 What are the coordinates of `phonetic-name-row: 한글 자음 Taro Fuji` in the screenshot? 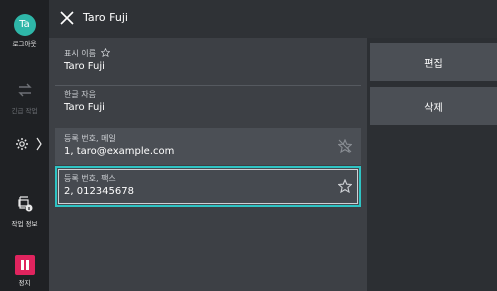 It's located at (208, 106).